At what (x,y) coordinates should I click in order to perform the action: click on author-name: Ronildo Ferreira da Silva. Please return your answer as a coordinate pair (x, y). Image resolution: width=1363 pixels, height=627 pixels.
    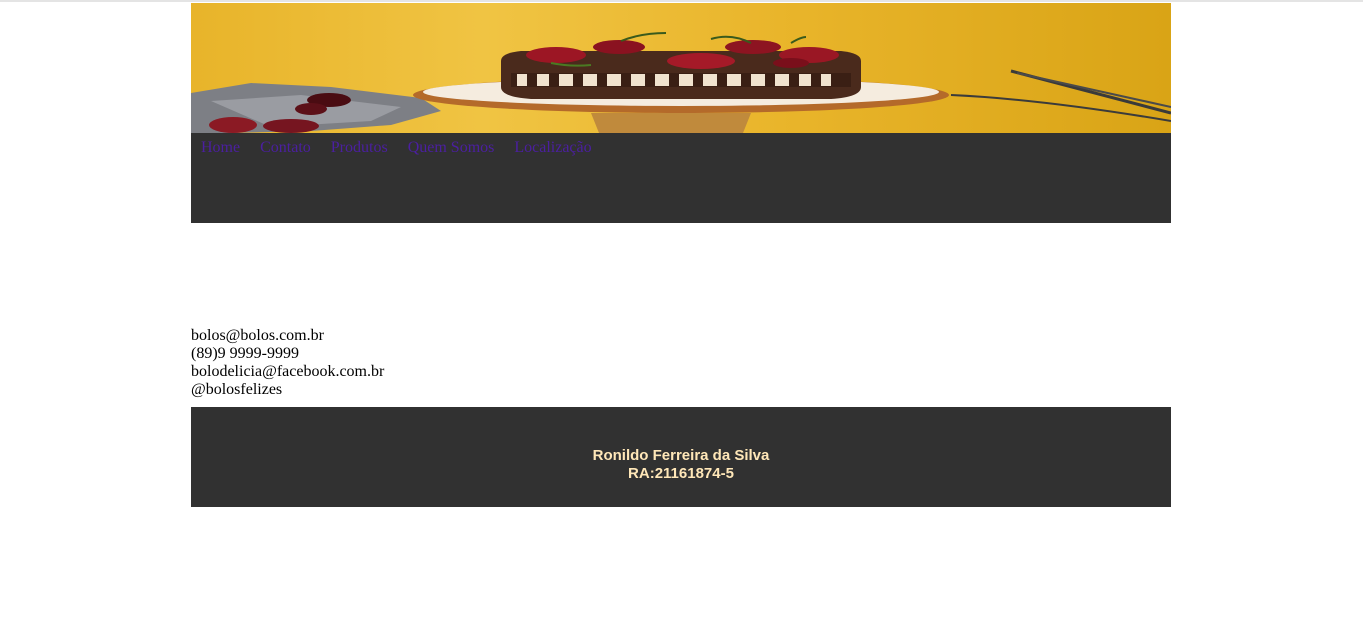
    Looking at the image, I should click on (681, 455).